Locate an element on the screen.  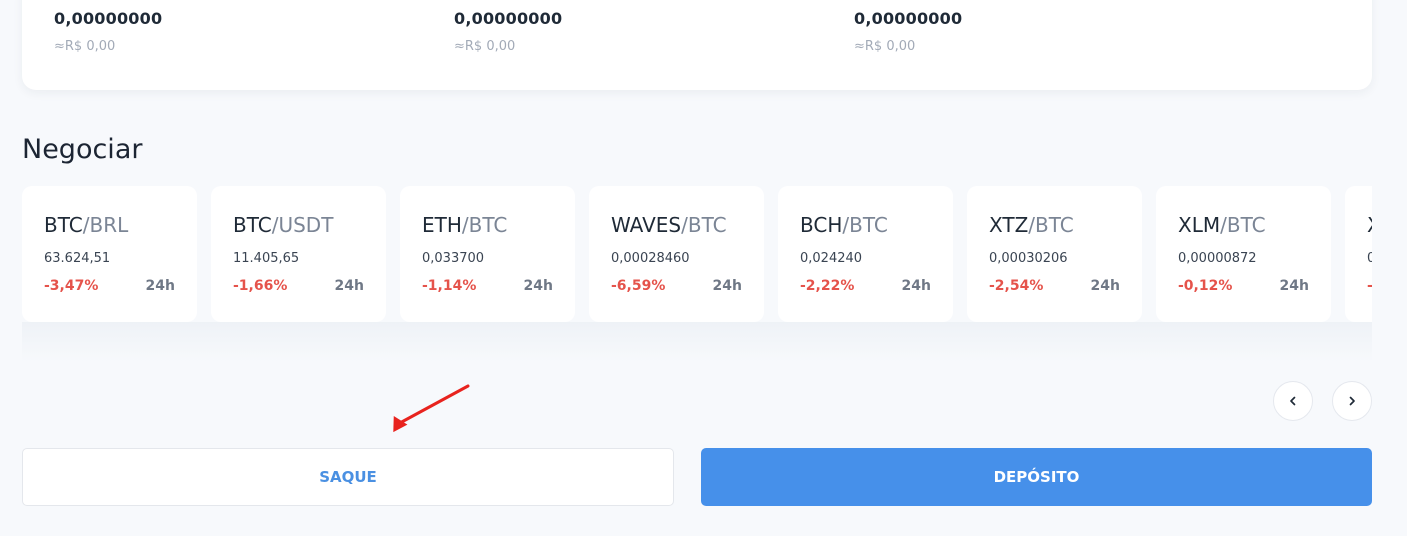
market-price: 0,024240 is located at coordinates (831, 258).